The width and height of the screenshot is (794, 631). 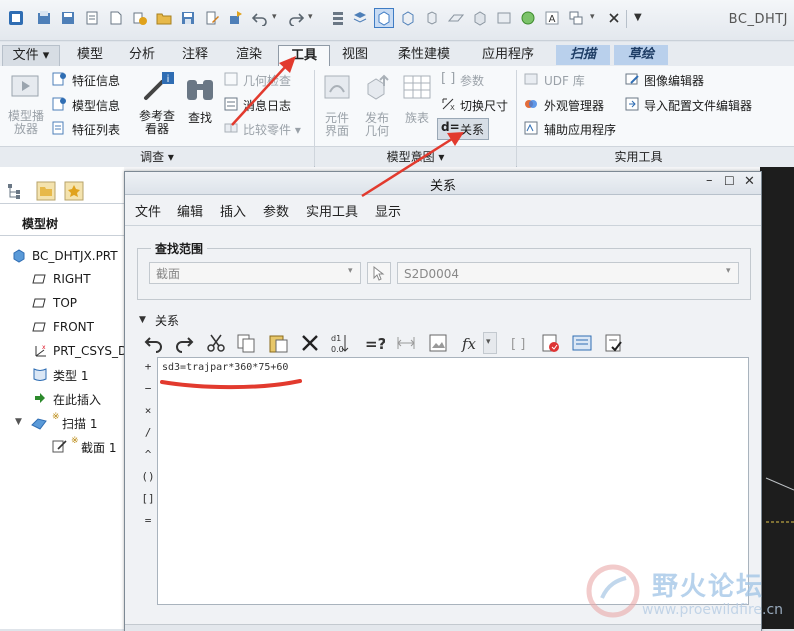 I want to click on brackets-icon: [ ], so click(x=518, y=343).